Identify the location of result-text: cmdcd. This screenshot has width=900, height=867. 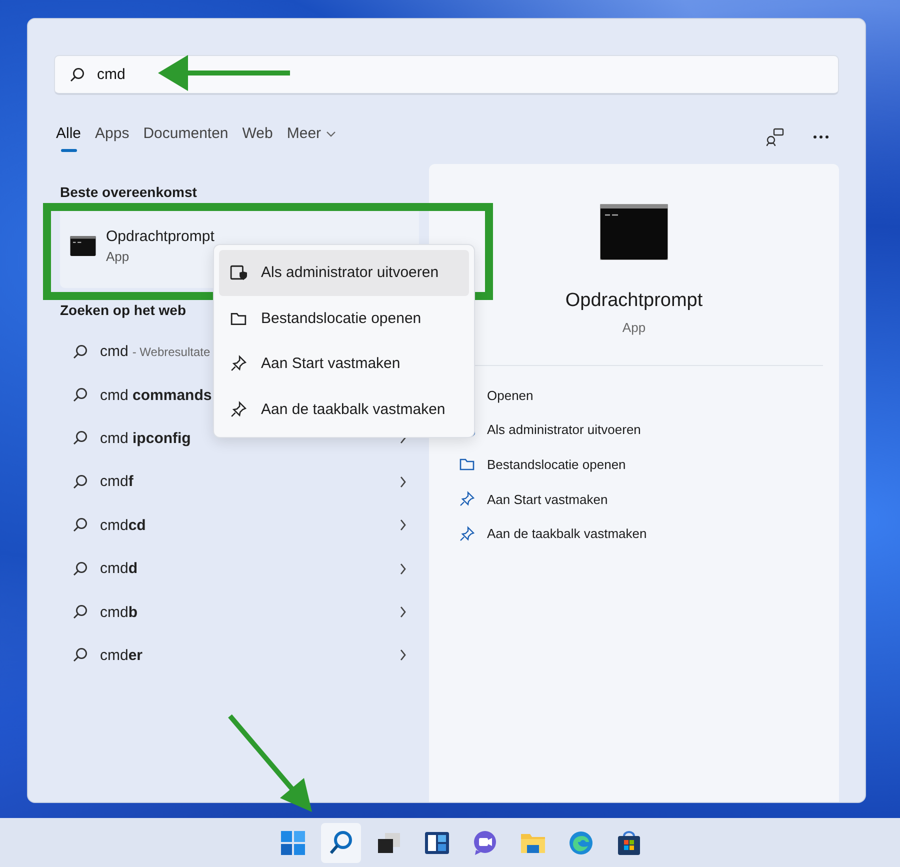
(123, 525).